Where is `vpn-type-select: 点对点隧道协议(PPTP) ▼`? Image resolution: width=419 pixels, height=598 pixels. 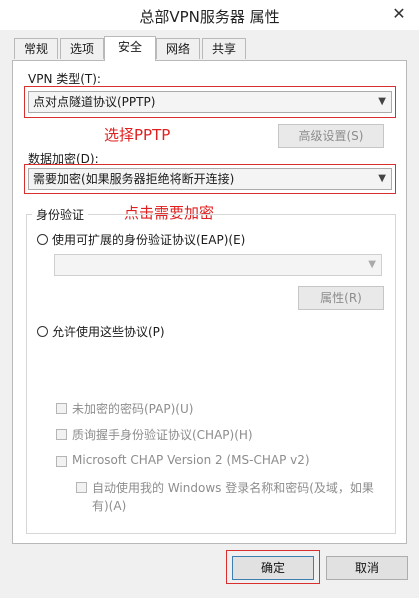 vpn-type-select: 点对点隧道协议(PPTP) ▼ is located at coordinates (210, 102).